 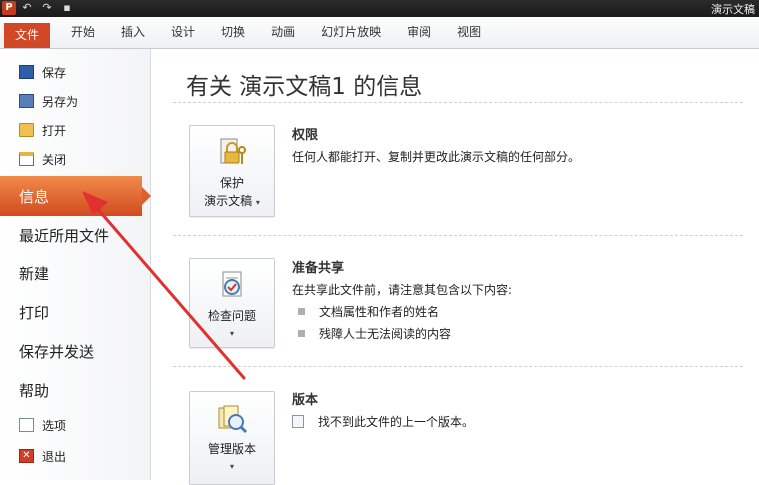 I want to click on nav-save-send: 保存并发送, so click(x=75, y=351).